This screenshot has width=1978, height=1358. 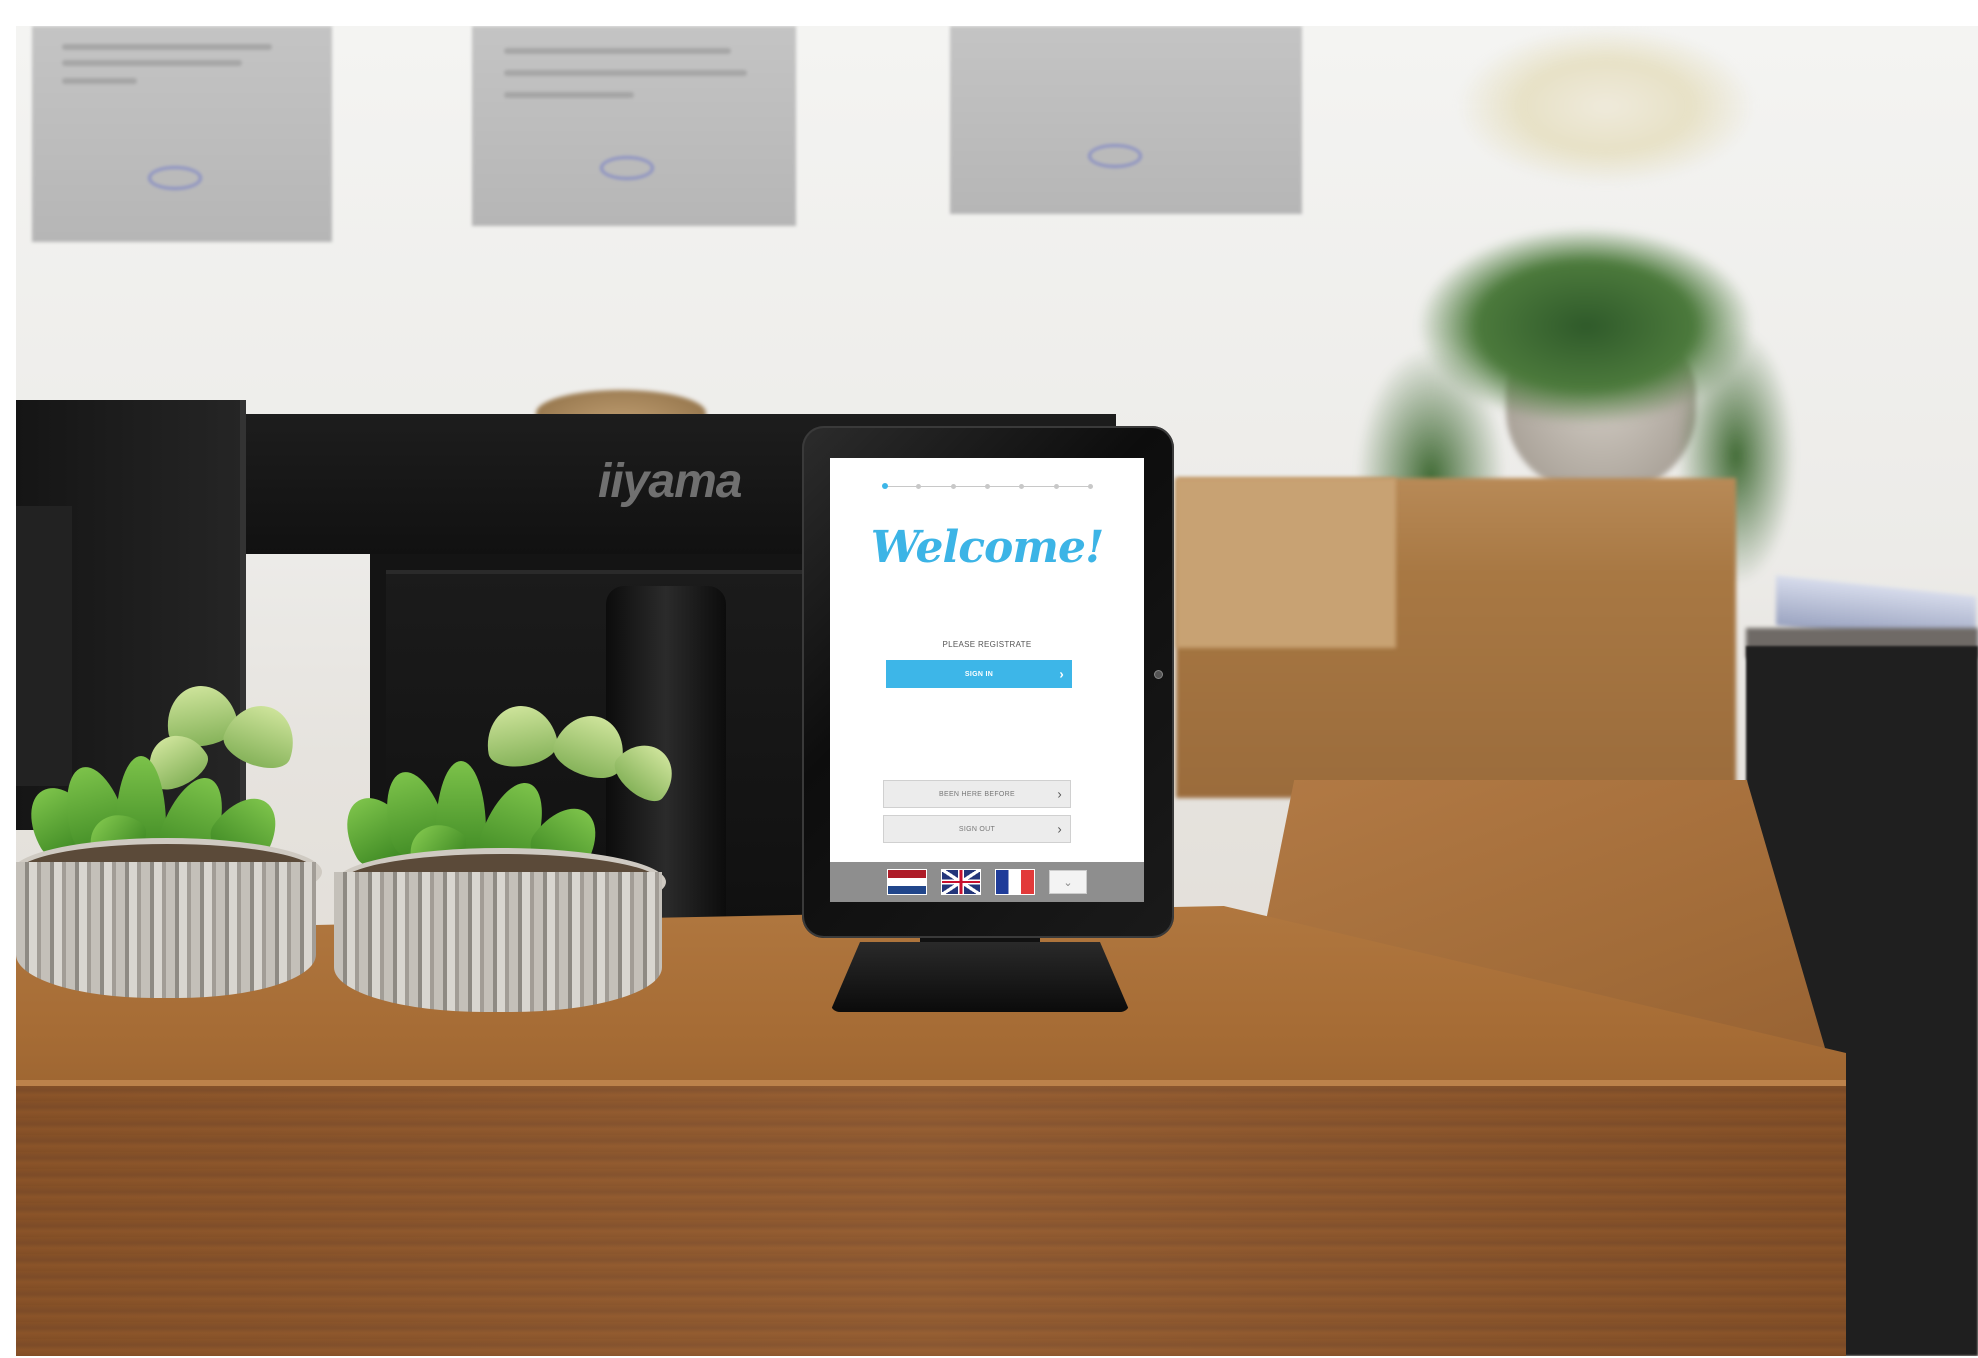 I want to click on been-here-label: BEEN HERE BEFORE, so click(x=977, y=794).